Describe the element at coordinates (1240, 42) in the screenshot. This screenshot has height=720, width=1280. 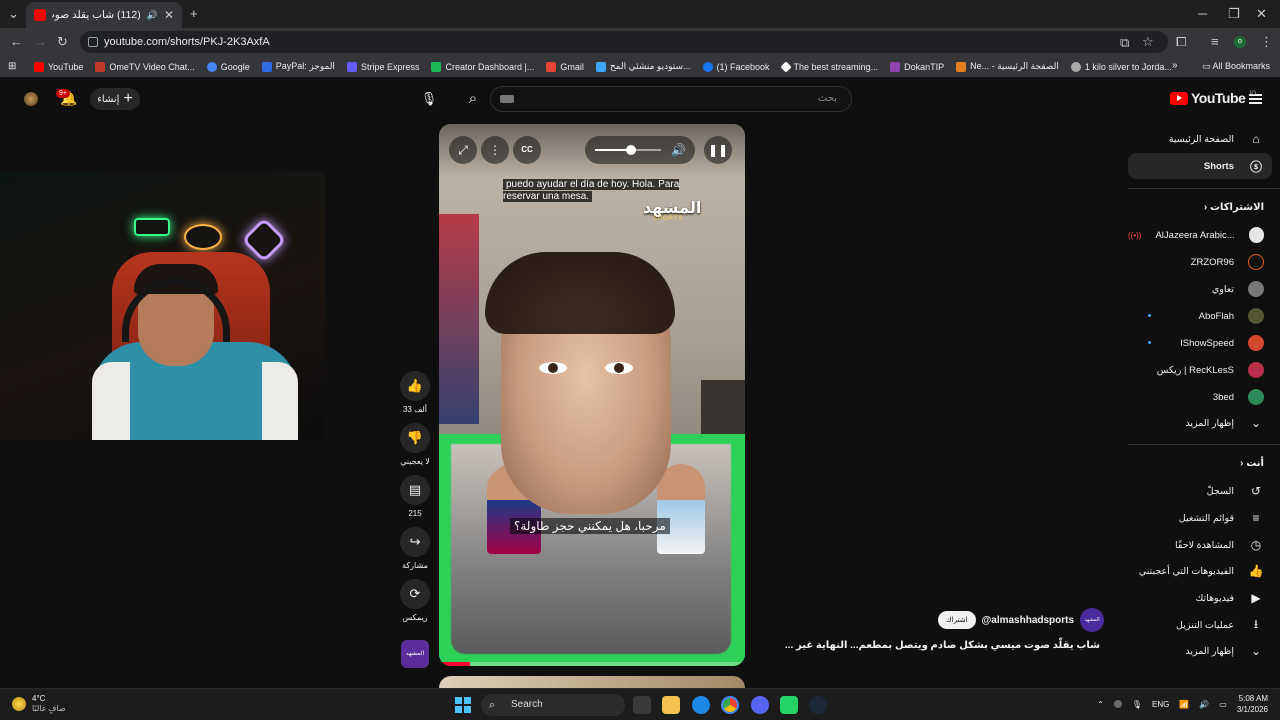
I see `profile-avatar-icon: o` at that location.